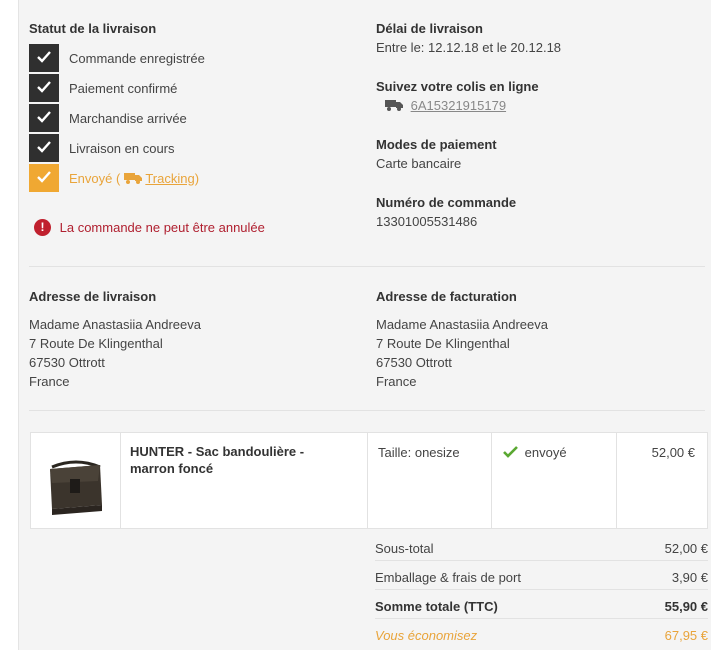 This screenshot has height=650, width=716. Describe the element at coordinates (436, 606) in the screenshot. I see `total-label: Somme totale (TTC)` at that location.